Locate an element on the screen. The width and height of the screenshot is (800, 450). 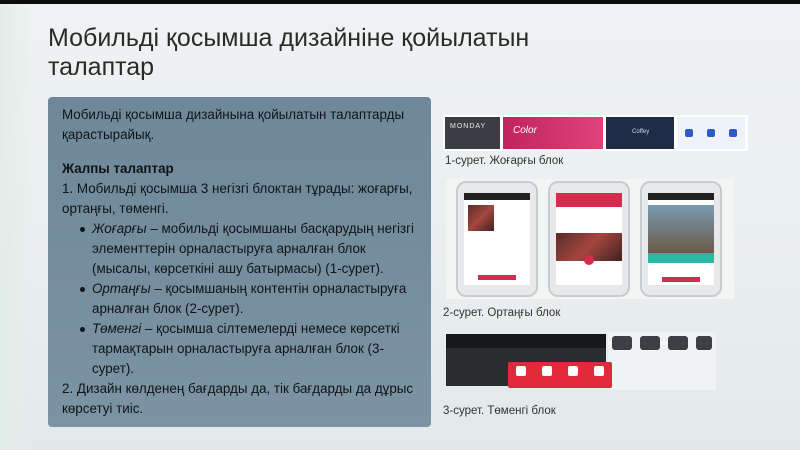
header-sample-pink: Color is located at coordinates (553, 133).